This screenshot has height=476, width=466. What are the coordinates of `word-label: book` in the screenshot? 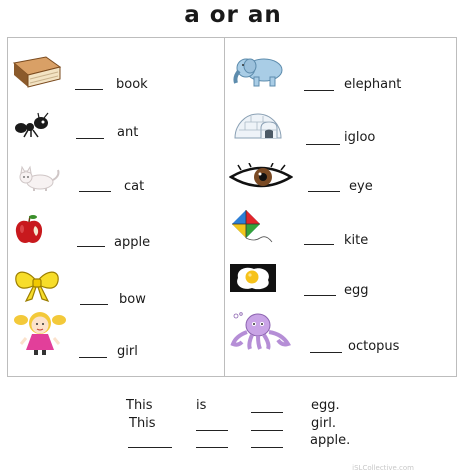 It's located at (132, 84).